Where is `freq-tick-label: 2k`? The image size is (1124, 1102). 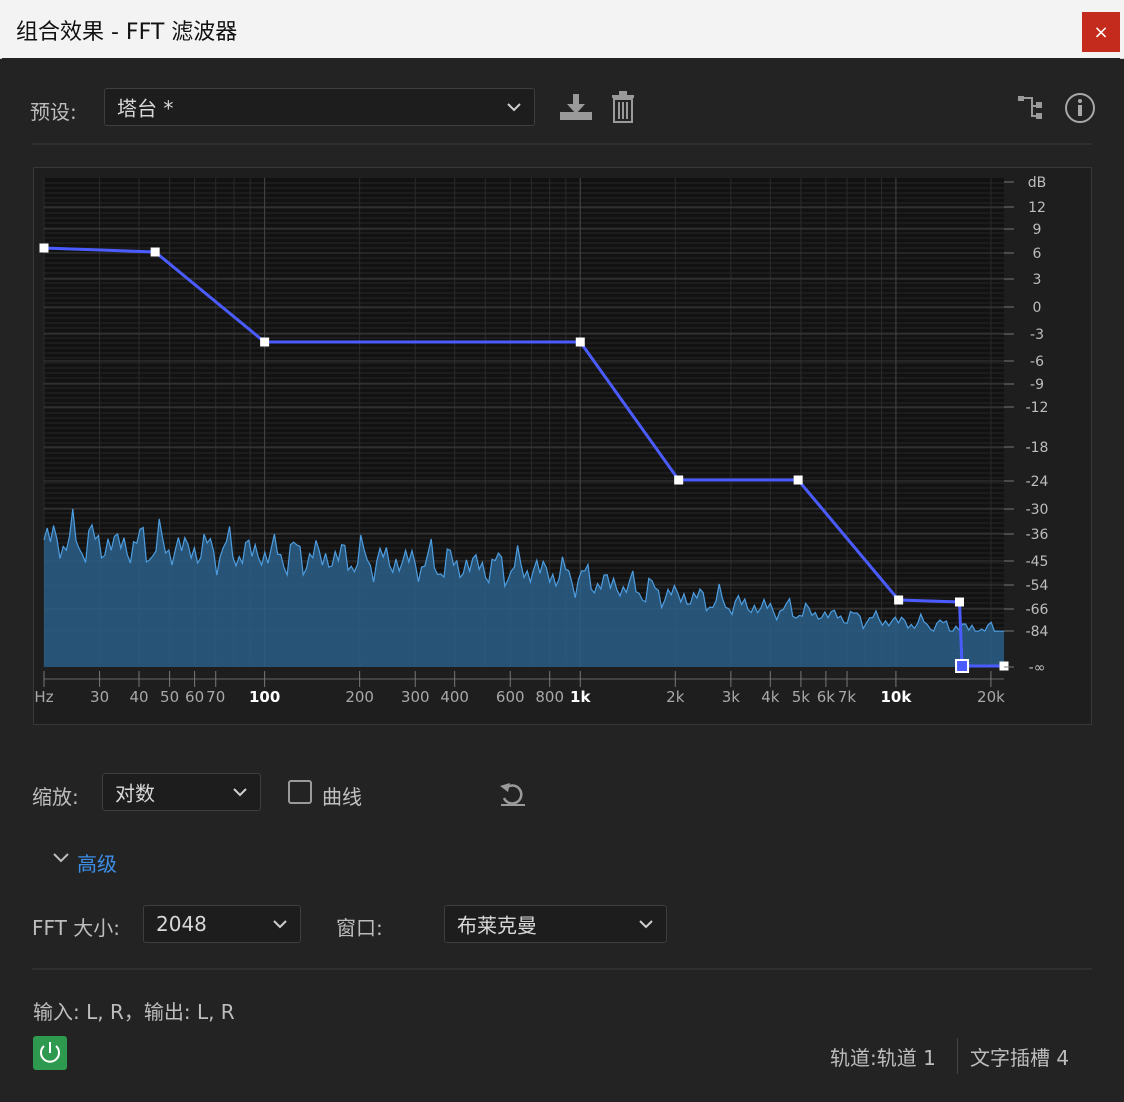 freq-tick-label: 2k is located at coordinates (675, 697).